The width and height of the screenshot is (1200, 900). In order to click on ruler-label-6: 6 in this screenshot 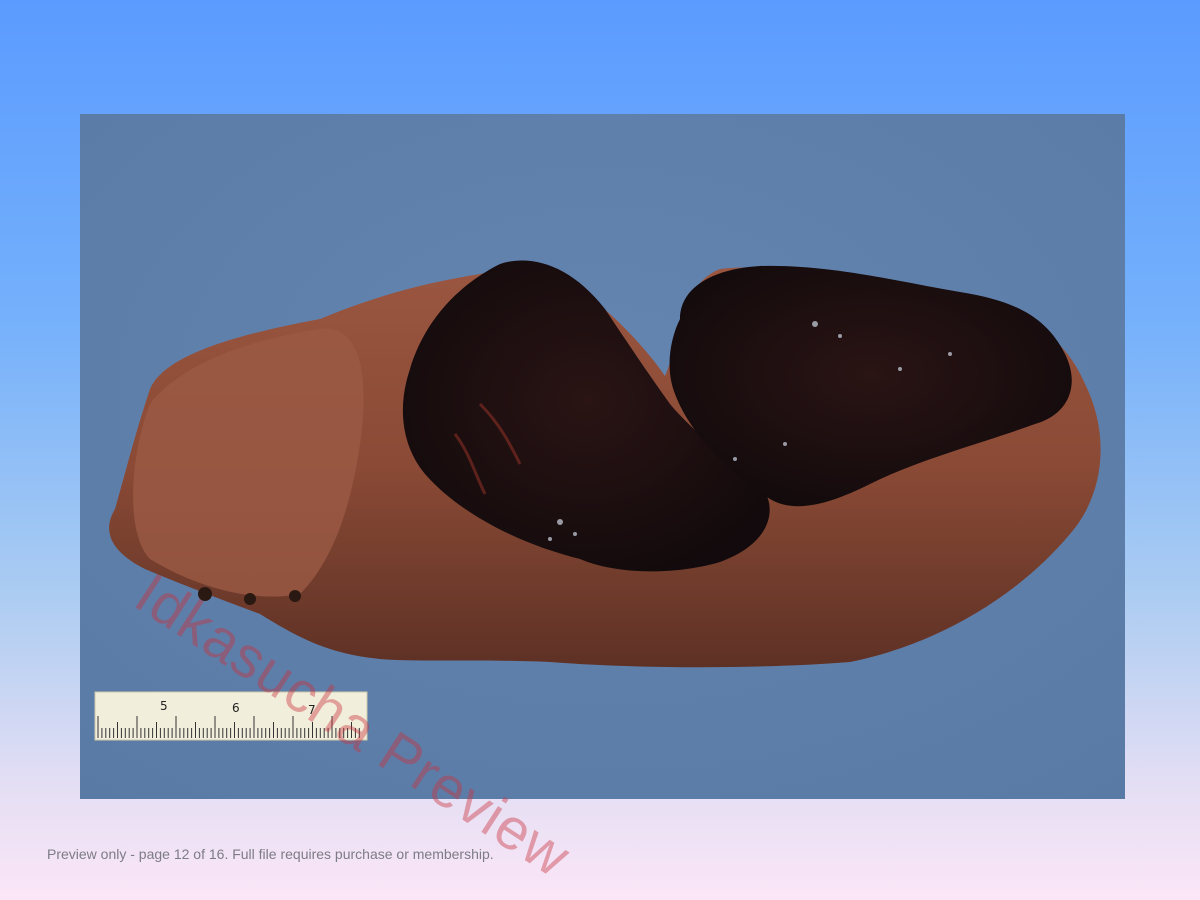, I will do `click(236, 708)`.